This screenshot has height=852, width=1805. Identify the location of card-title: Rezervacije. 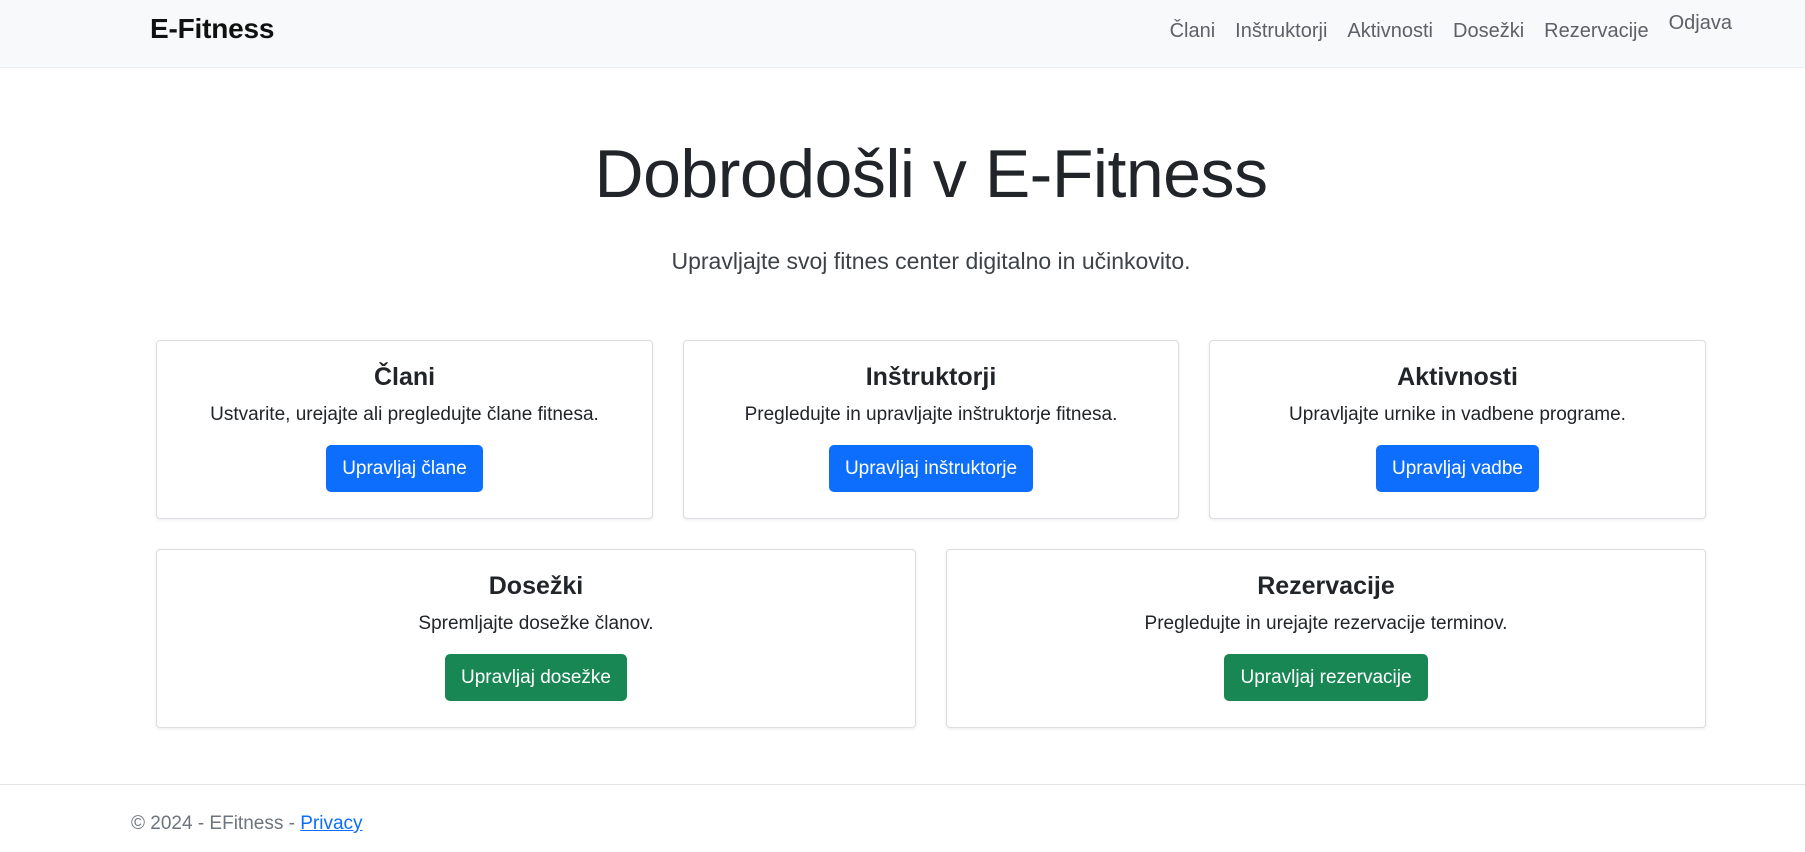
(1326, 586).